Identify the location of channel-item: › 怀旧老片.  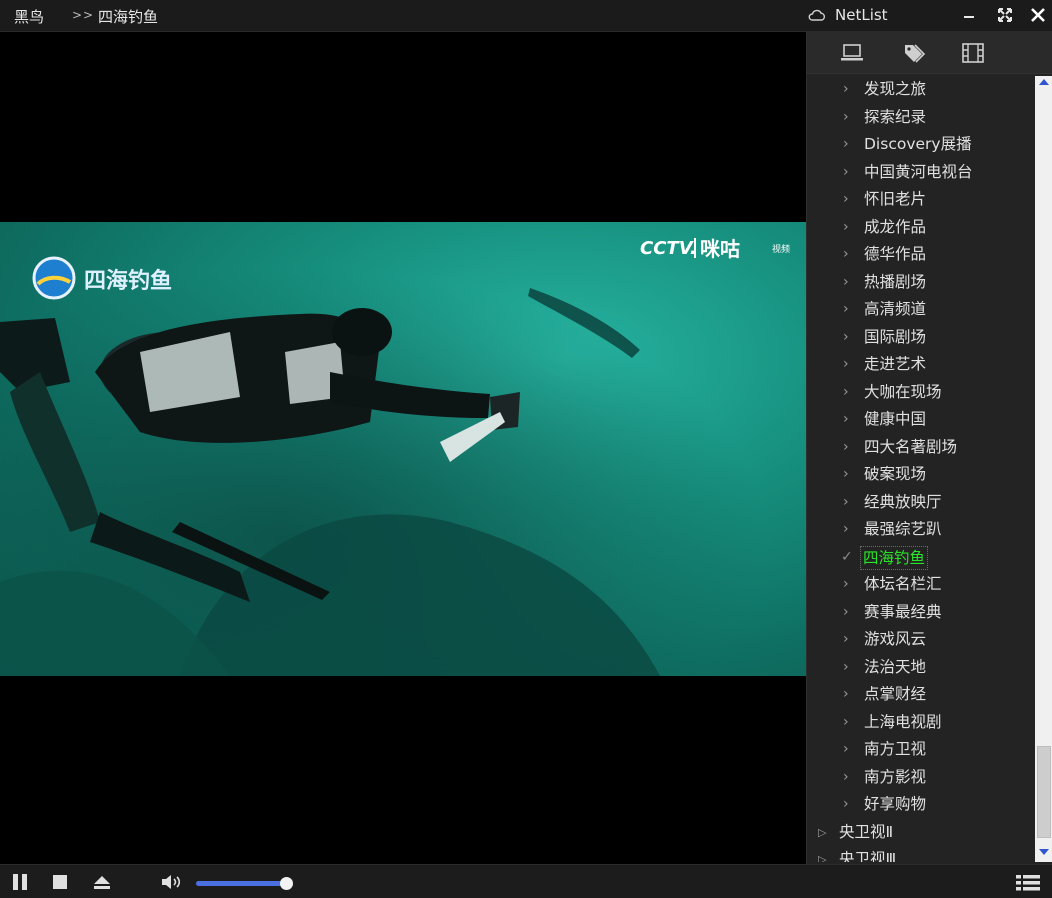
(921, 200).